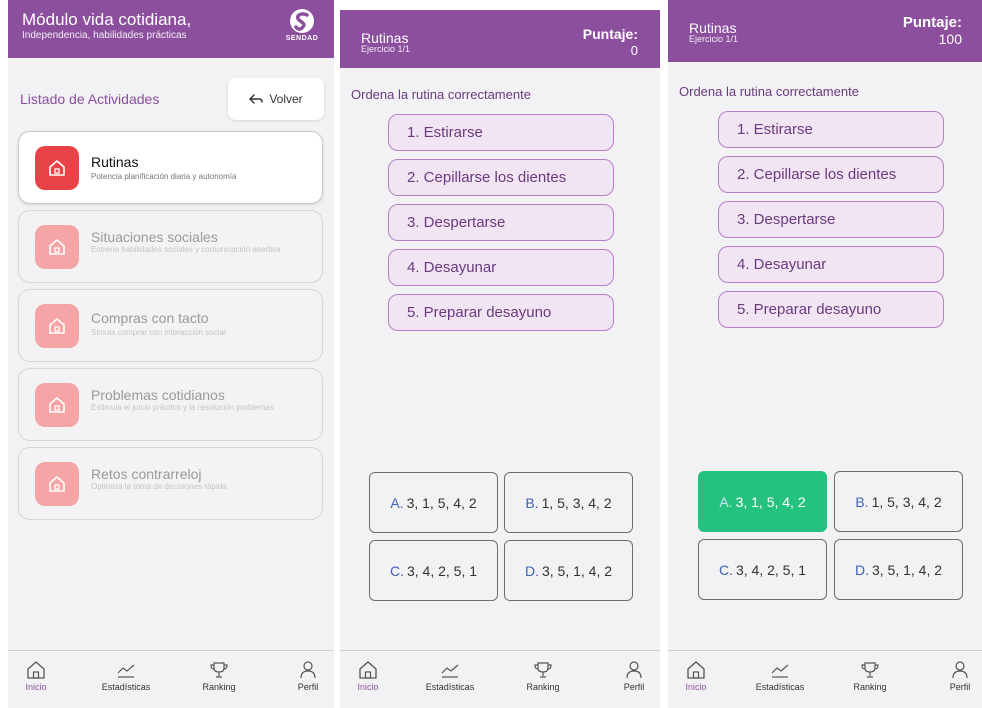  I want to click on option-letter: A., so click(726, 501).